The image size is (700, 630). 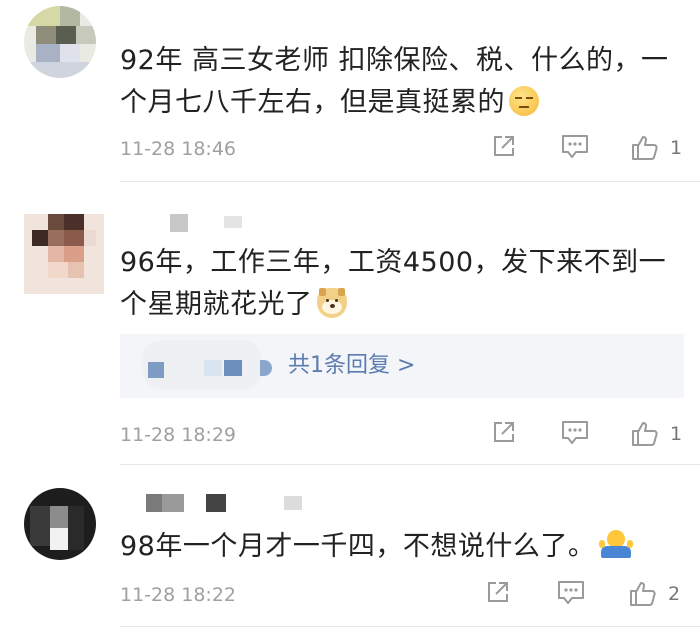 What do you see at coordinates (410, 595) in the screenshot?
I see `comment-meta: 11-28 18:22 2` at bounding box center [410, 595].